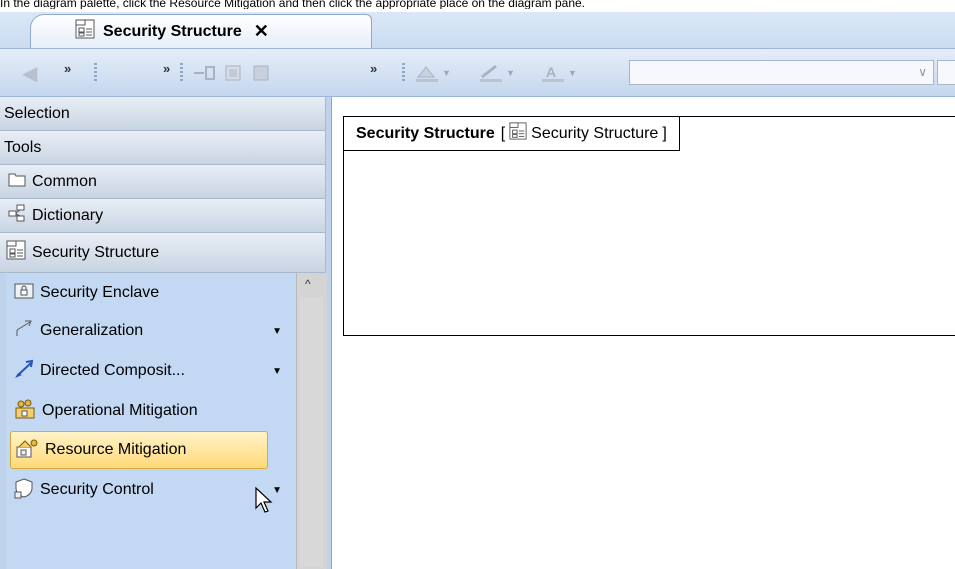  I want to click on item-label: Generalization, so click(92, 330).